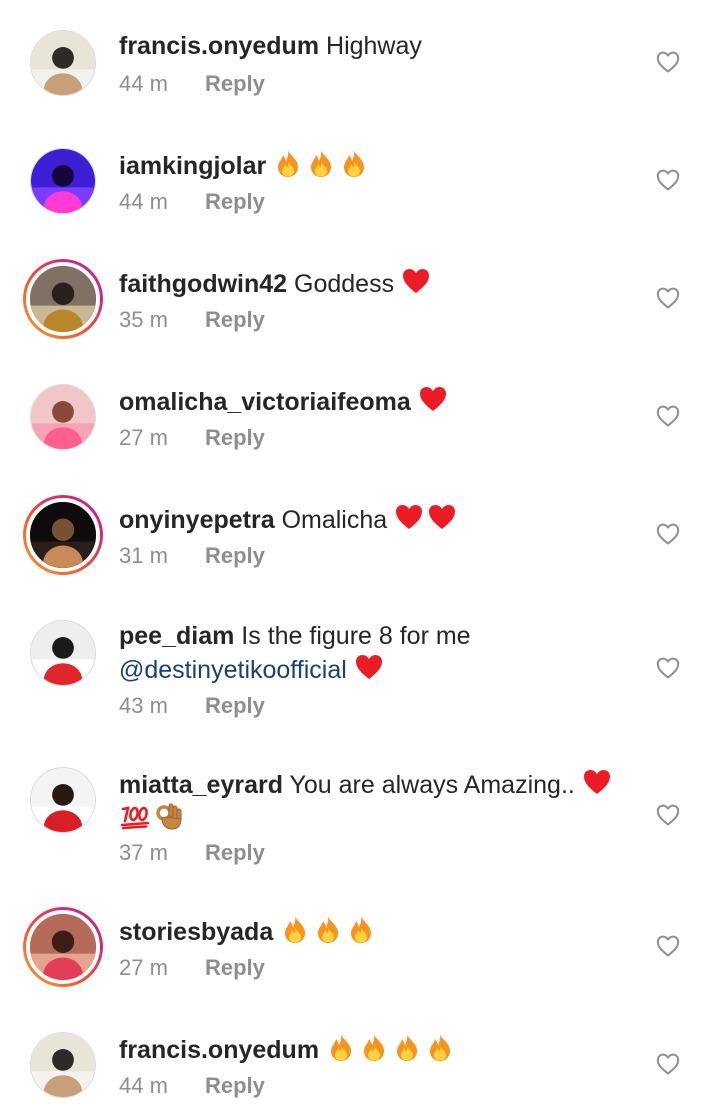 This screenshot has height=1104, width=720. I want to click on comment-text: onyinyepetra Omalicha, so click(374, 519).